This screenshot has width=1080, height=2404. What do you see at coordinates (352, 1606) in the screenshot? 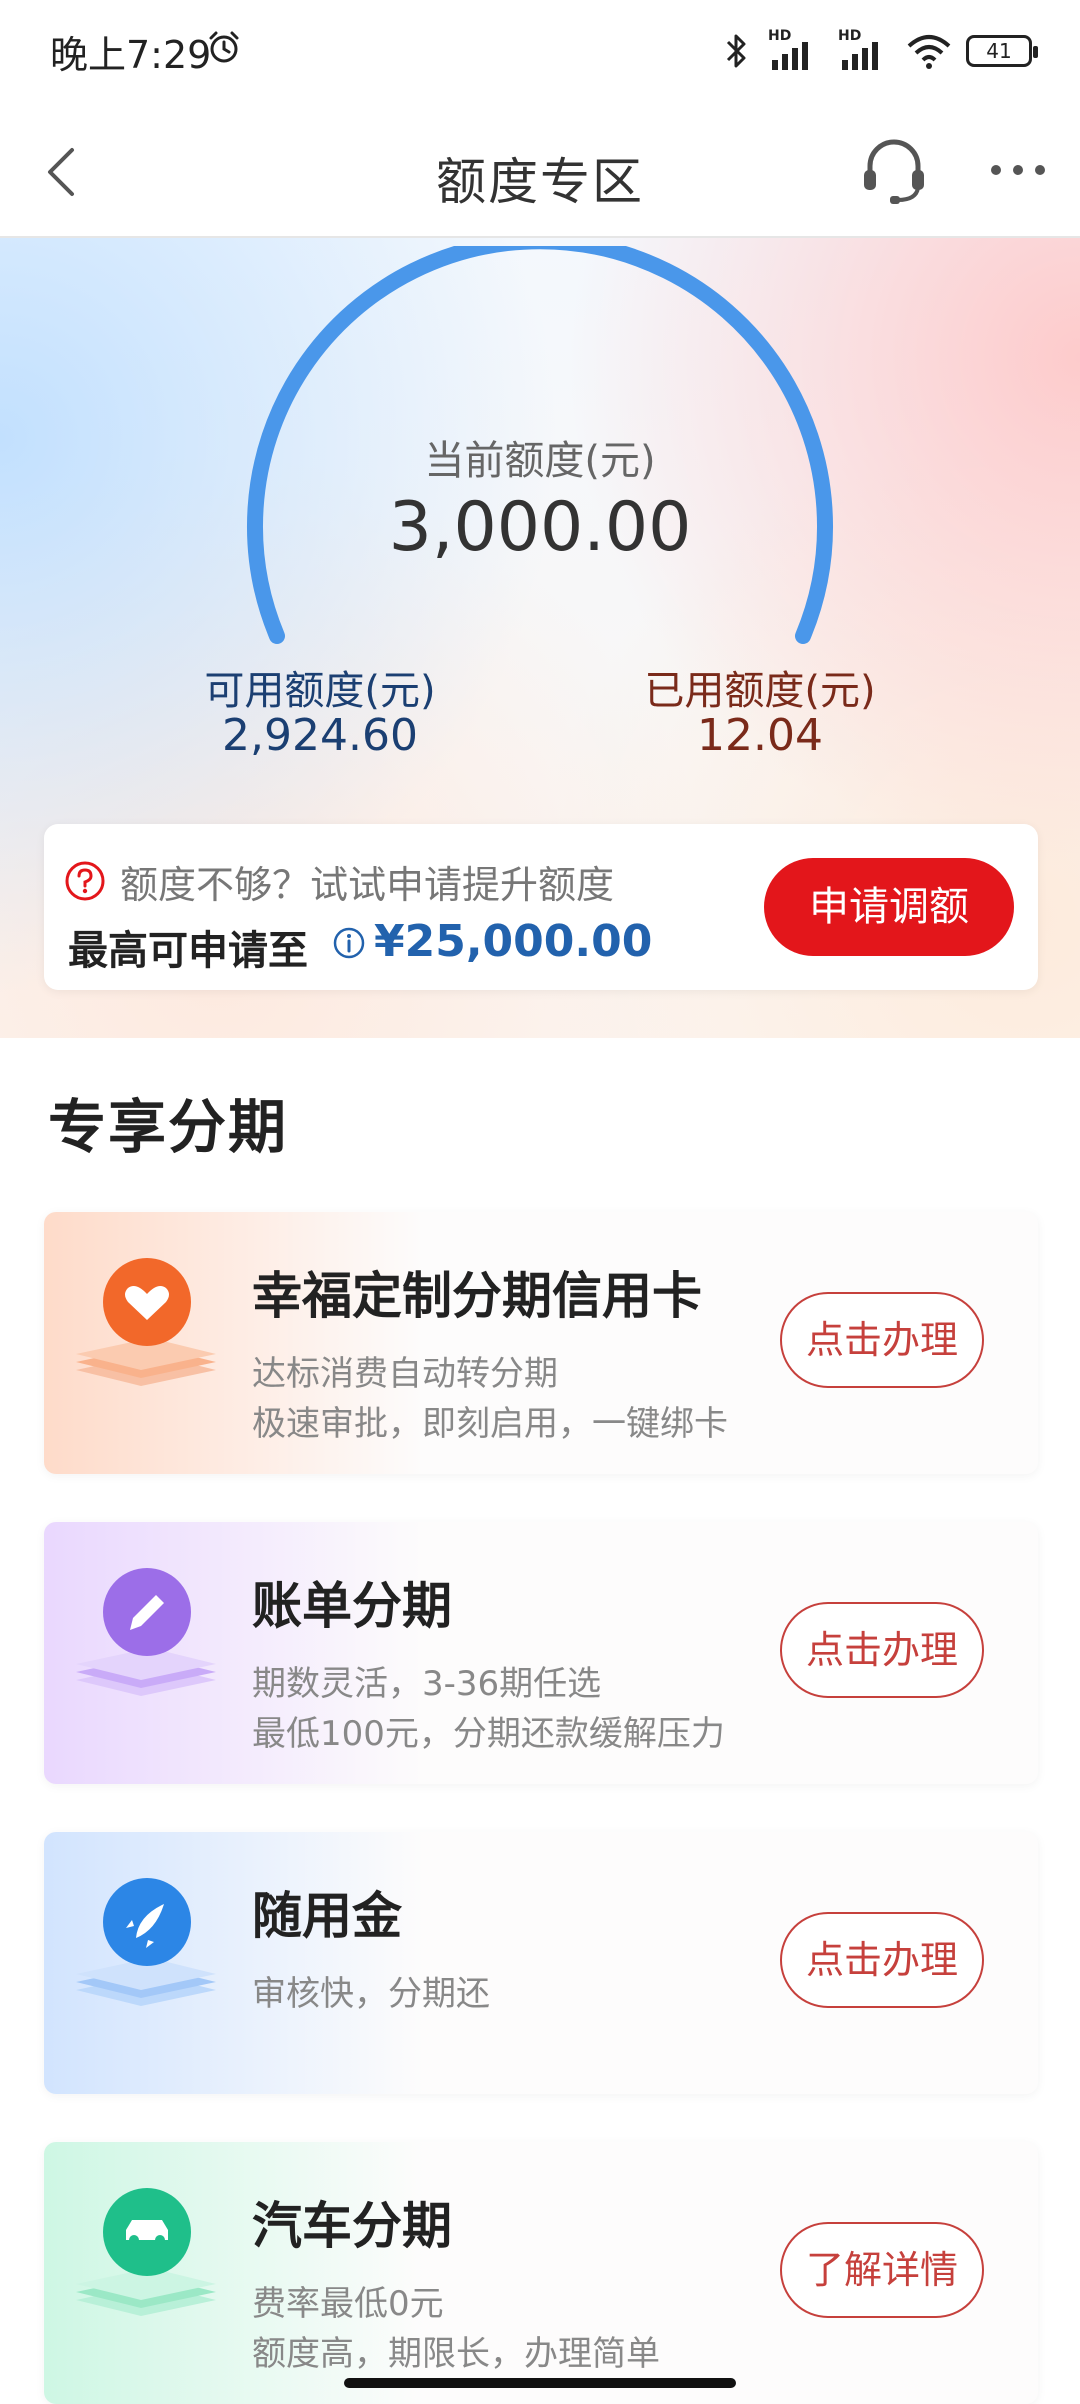
I see `product-title: 账单分期` at bounding box center [352, 1606].